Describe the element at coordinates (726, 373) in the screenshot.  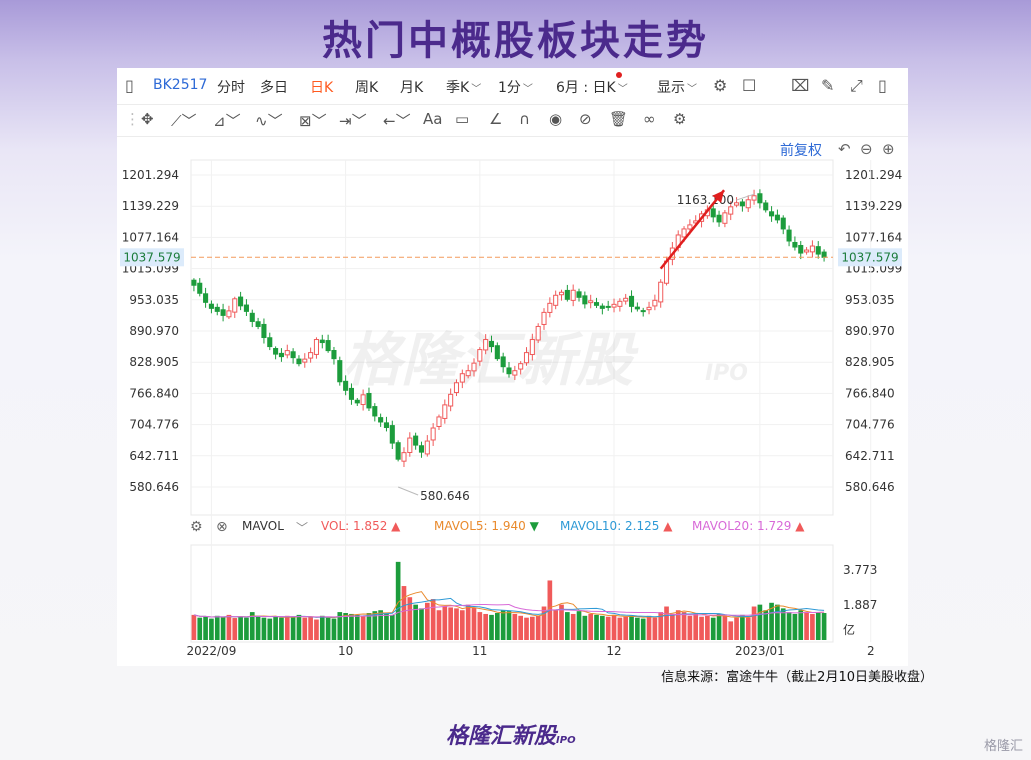
I see `watermark-sub: IPO` at that location.